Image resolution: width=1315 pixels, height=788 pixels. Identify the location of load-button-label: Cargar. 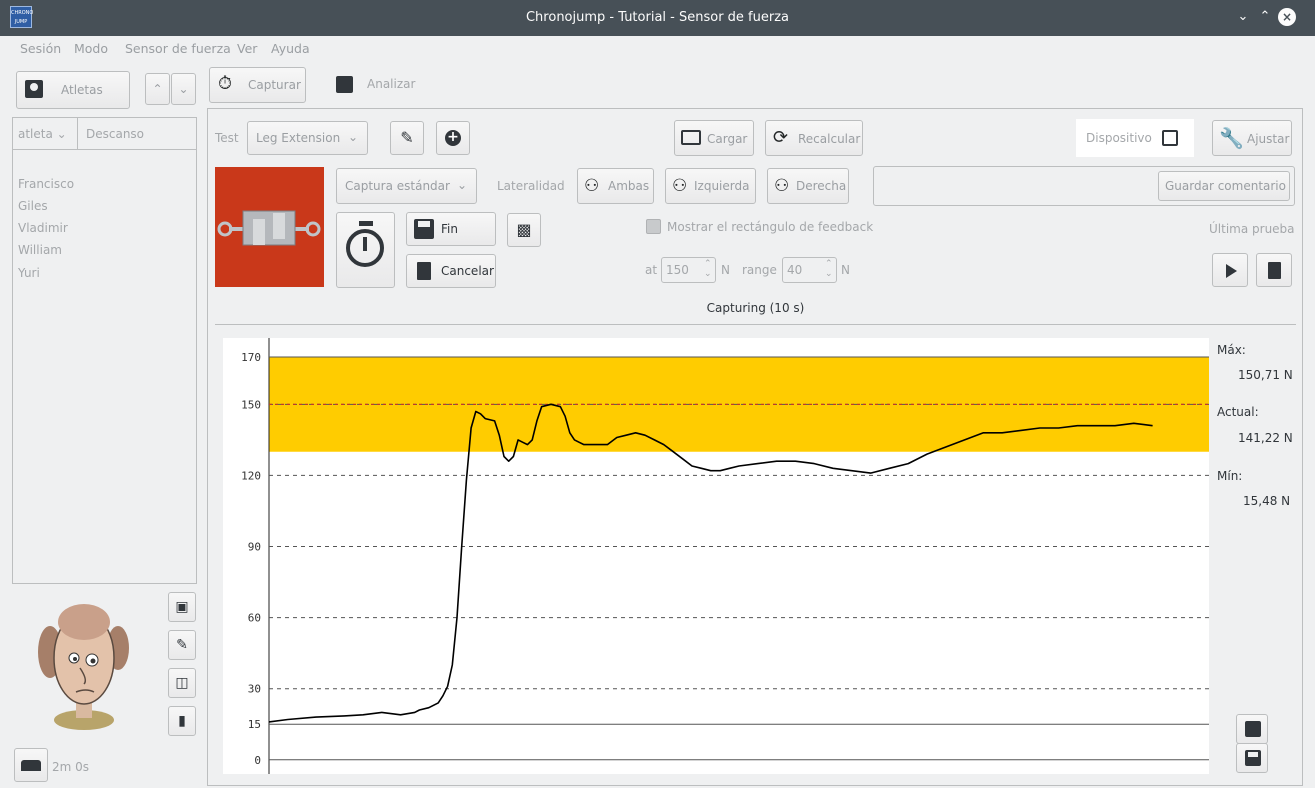
(727, 139).